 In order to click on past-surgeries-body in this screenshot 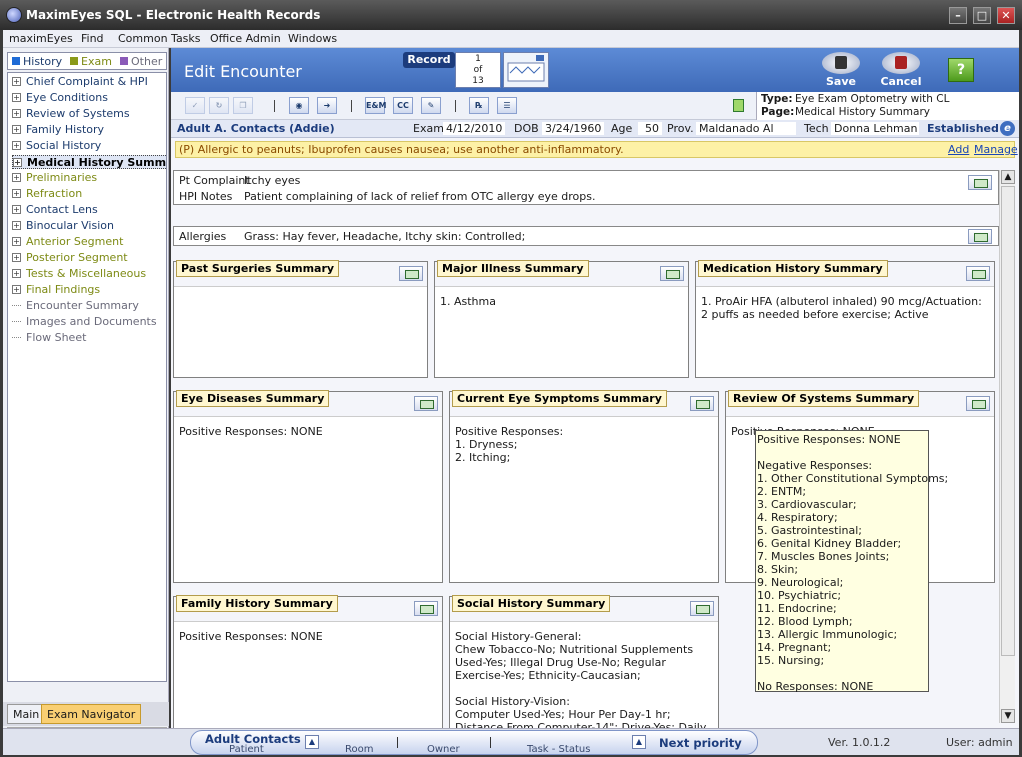, I will do `click(300, 331)`.